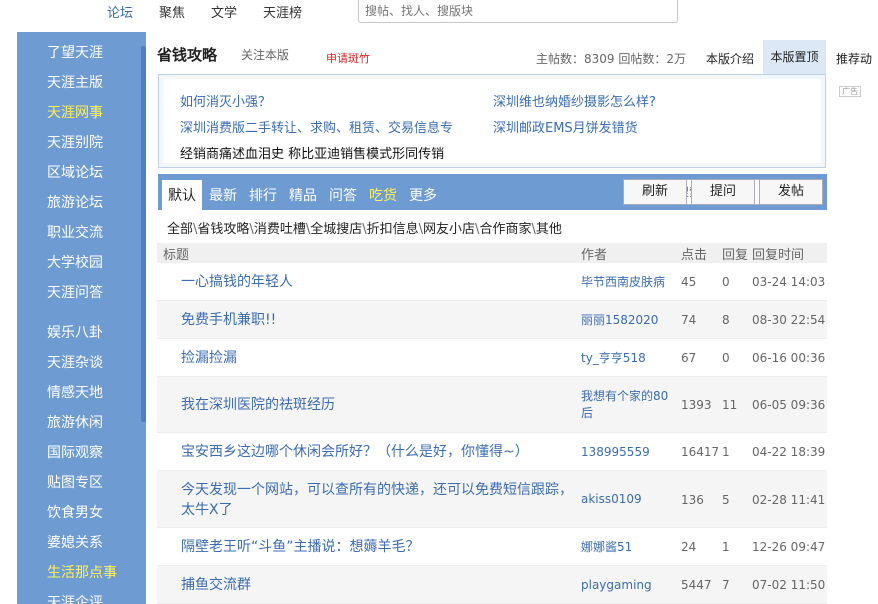 The image size is (878, 604). I want to click on sidebar-item: 区域论坛, so click(75, 172).